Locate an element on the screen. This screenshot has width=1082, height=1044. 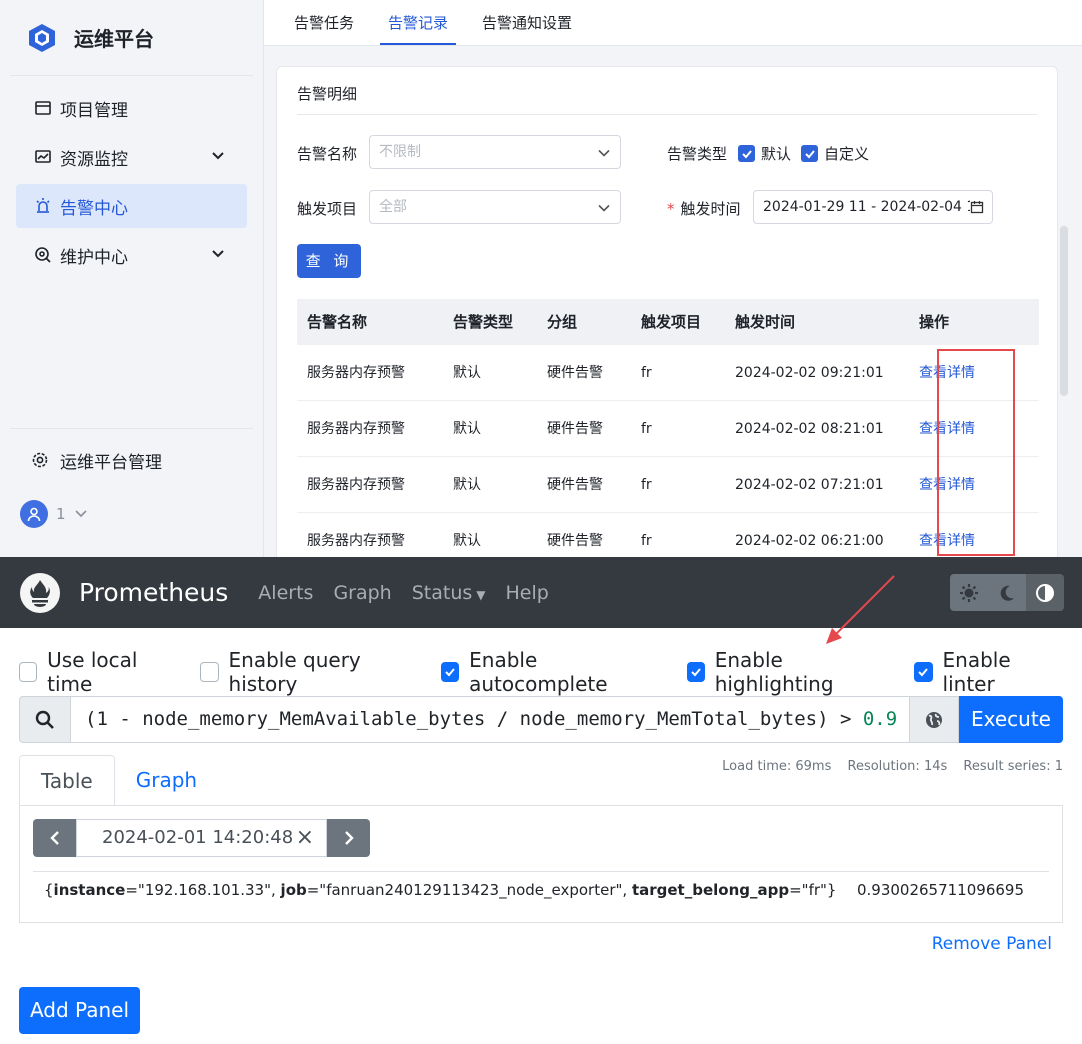
clear-icon: × is located at coordinates (305, 838).